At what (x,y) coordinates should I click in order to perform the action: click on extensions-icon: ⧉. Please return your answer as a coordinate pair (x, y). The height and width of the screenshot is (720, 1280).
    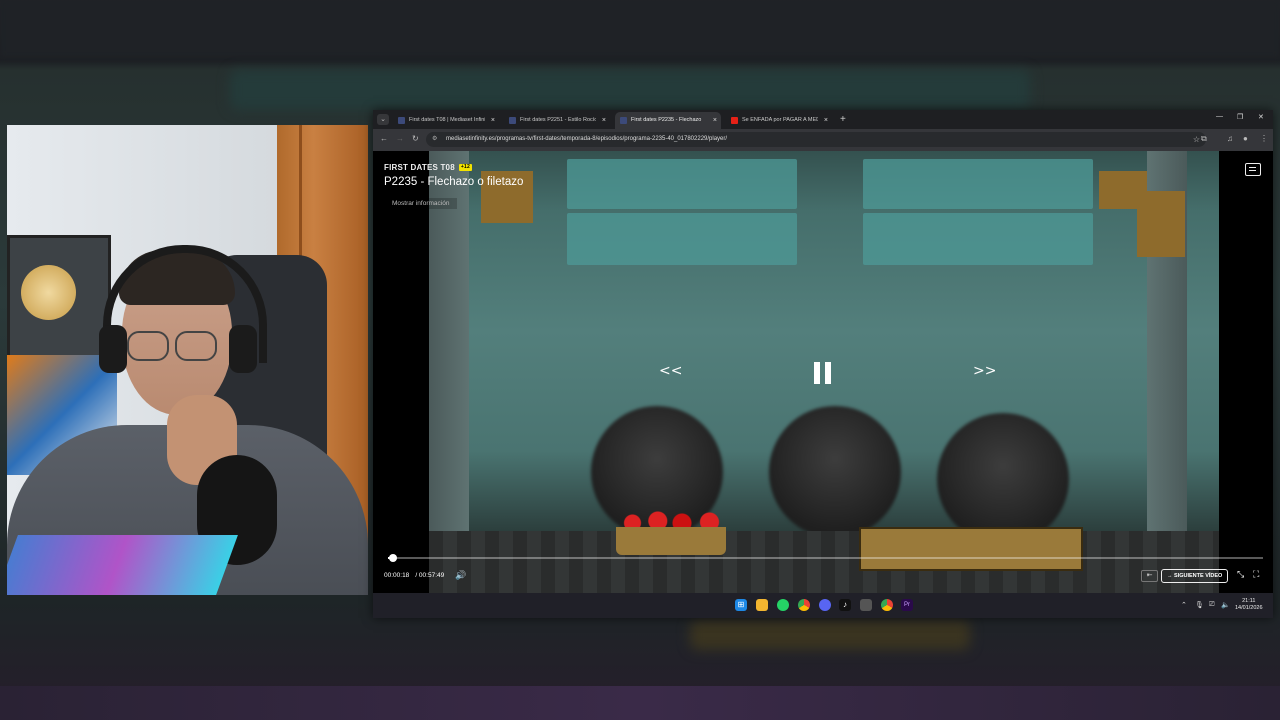
    Looking at the image, I should click on (1204, 139).